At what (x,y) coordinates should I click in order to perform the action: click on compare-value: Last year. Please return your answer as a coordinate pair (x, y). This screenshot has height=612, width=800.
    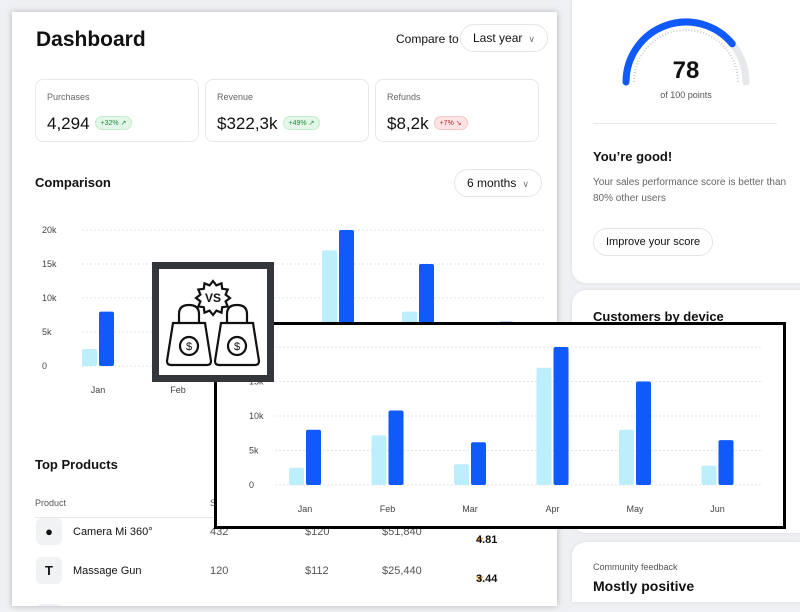
    Looking at the image, I should click on (498, 38).